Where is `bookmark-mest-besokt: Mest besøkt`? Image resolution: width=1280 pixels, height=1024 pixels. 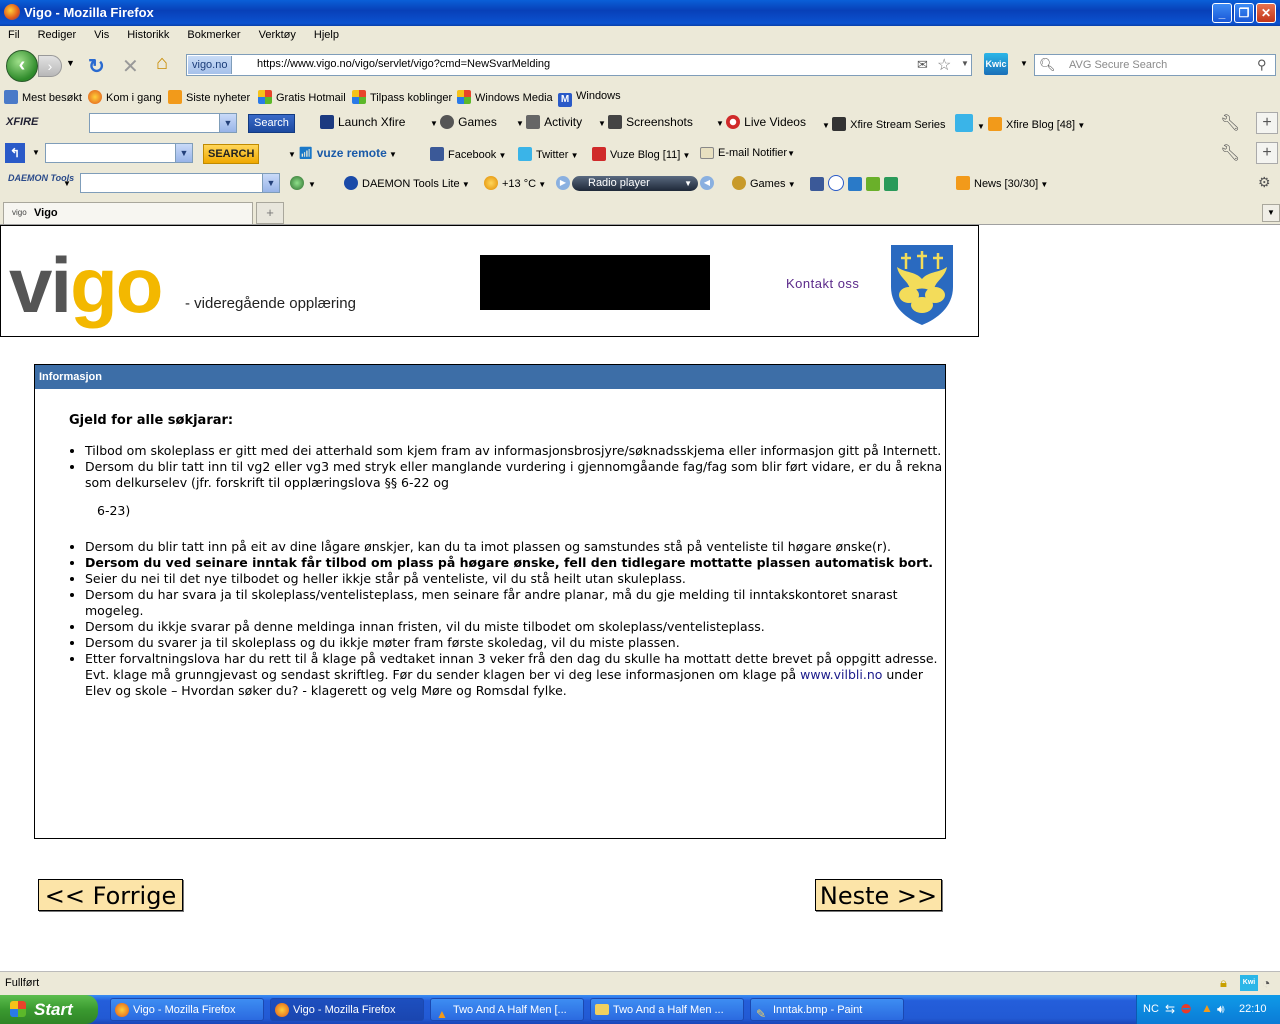
bookmark-mest-besokt: Mest besøkt is located at coordinates (43, 97).